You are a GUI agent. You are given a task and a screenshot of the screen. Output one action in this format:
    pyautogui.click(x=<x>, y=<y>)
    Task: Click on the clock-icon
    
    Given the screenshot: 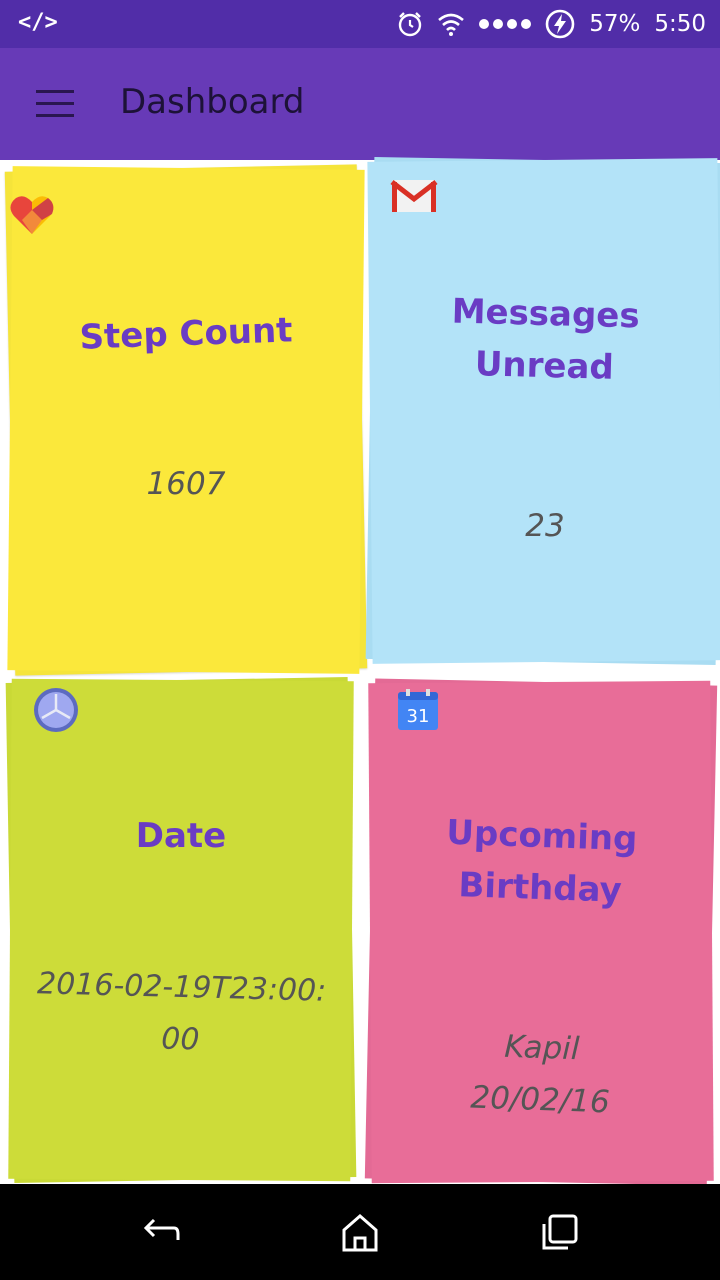 What is the action you would take?
    pyautogui.click(x=56, y=710)
    